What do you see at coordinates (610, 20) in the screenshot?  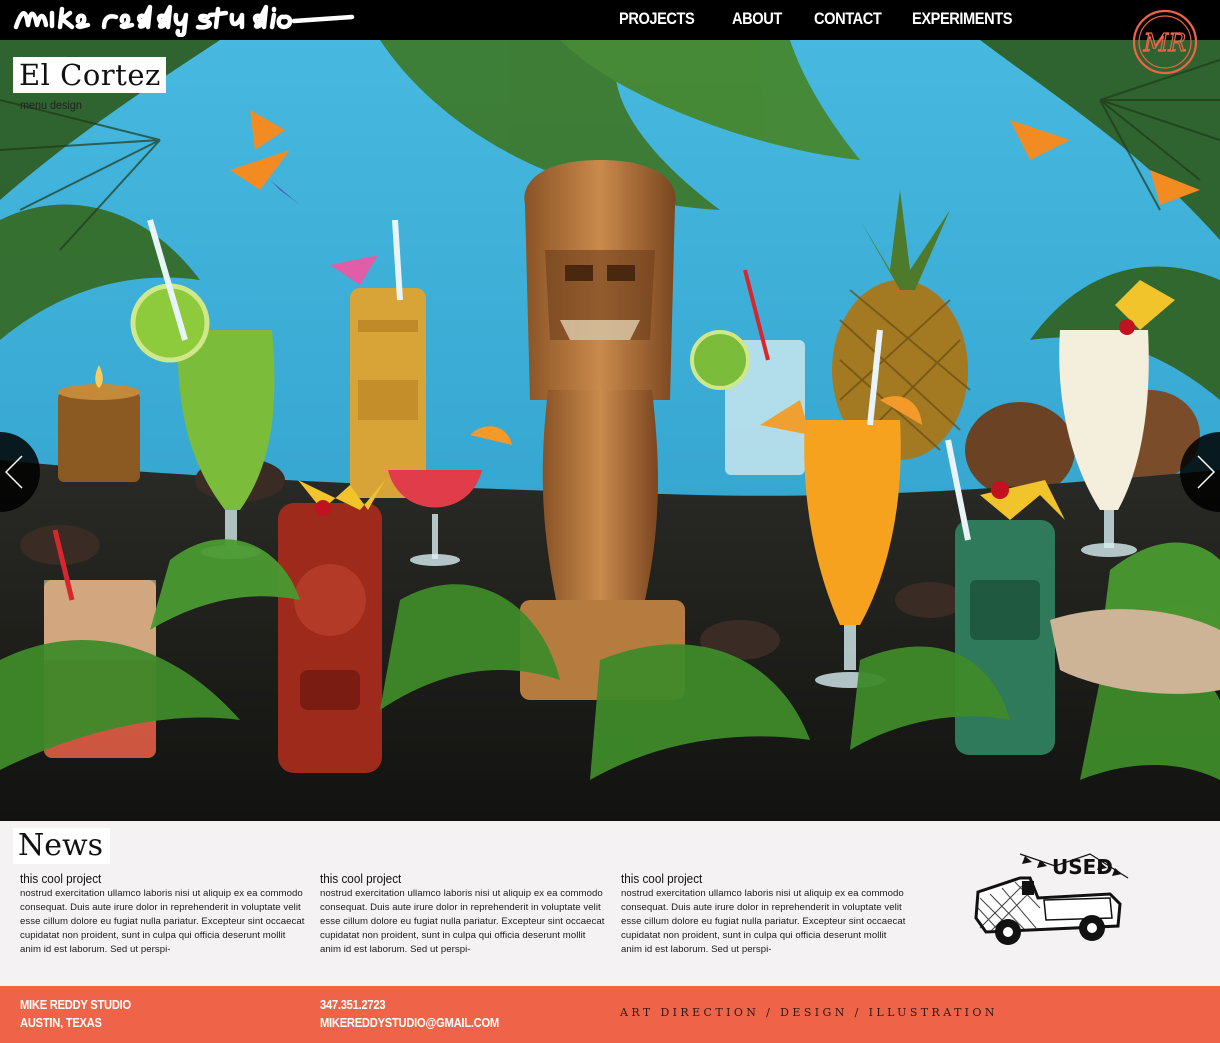 I see `top-navigation-bar: PROJECTS ABOUT CONTACT EXPERIMENTS` at bounding box center [610, 20].